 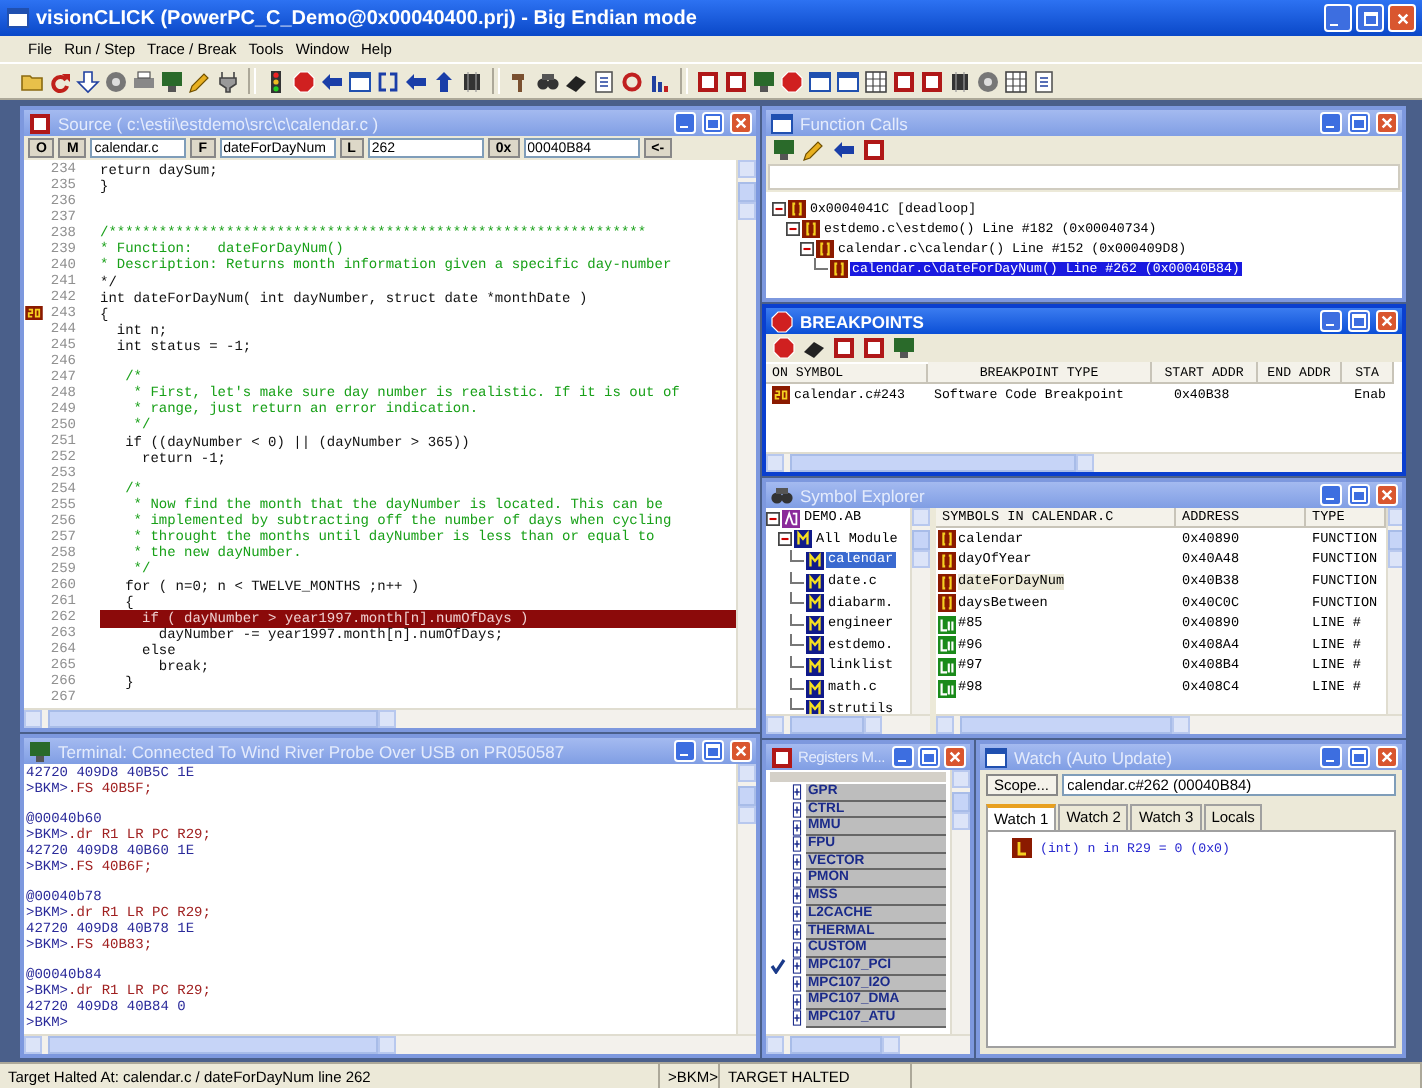 What do you see at coordinates (778, 966) in the screenshot?
I see `checkmark-icon` at bounding box center [778, 966].